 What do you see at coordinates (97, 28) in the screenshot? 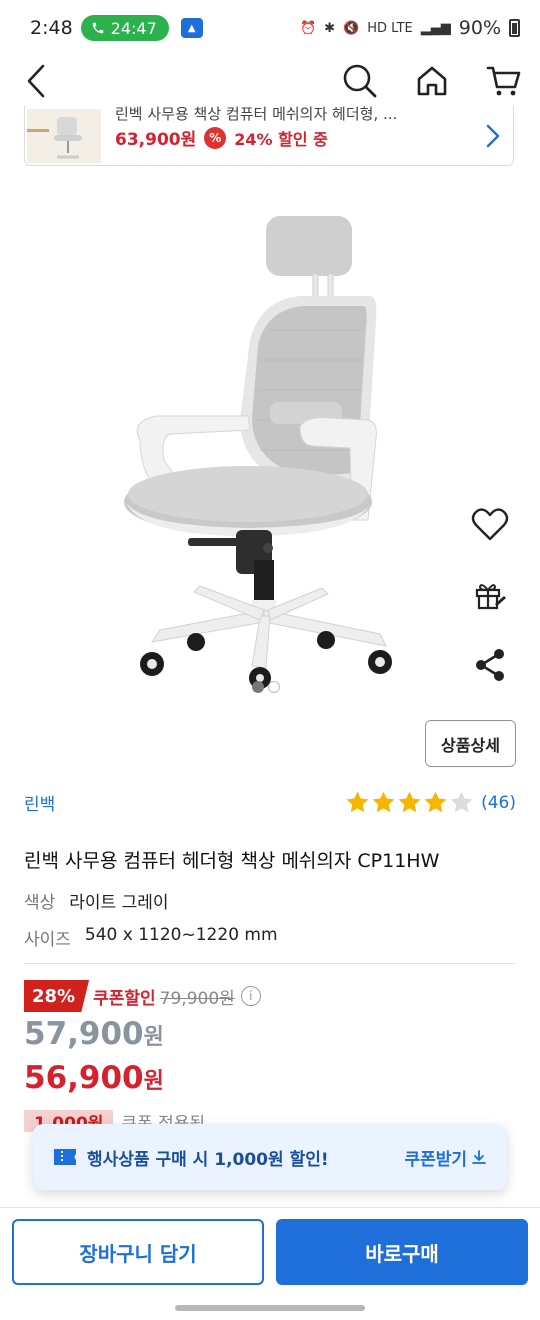
I see `phone-icon` at bounding box center [97, 28].